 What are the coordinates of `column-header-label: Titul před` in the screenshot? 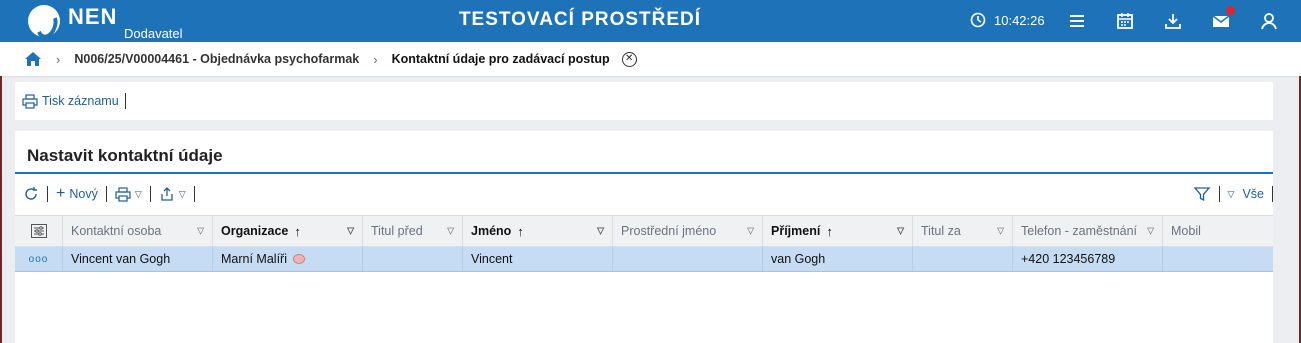 It's located at (397, 231).